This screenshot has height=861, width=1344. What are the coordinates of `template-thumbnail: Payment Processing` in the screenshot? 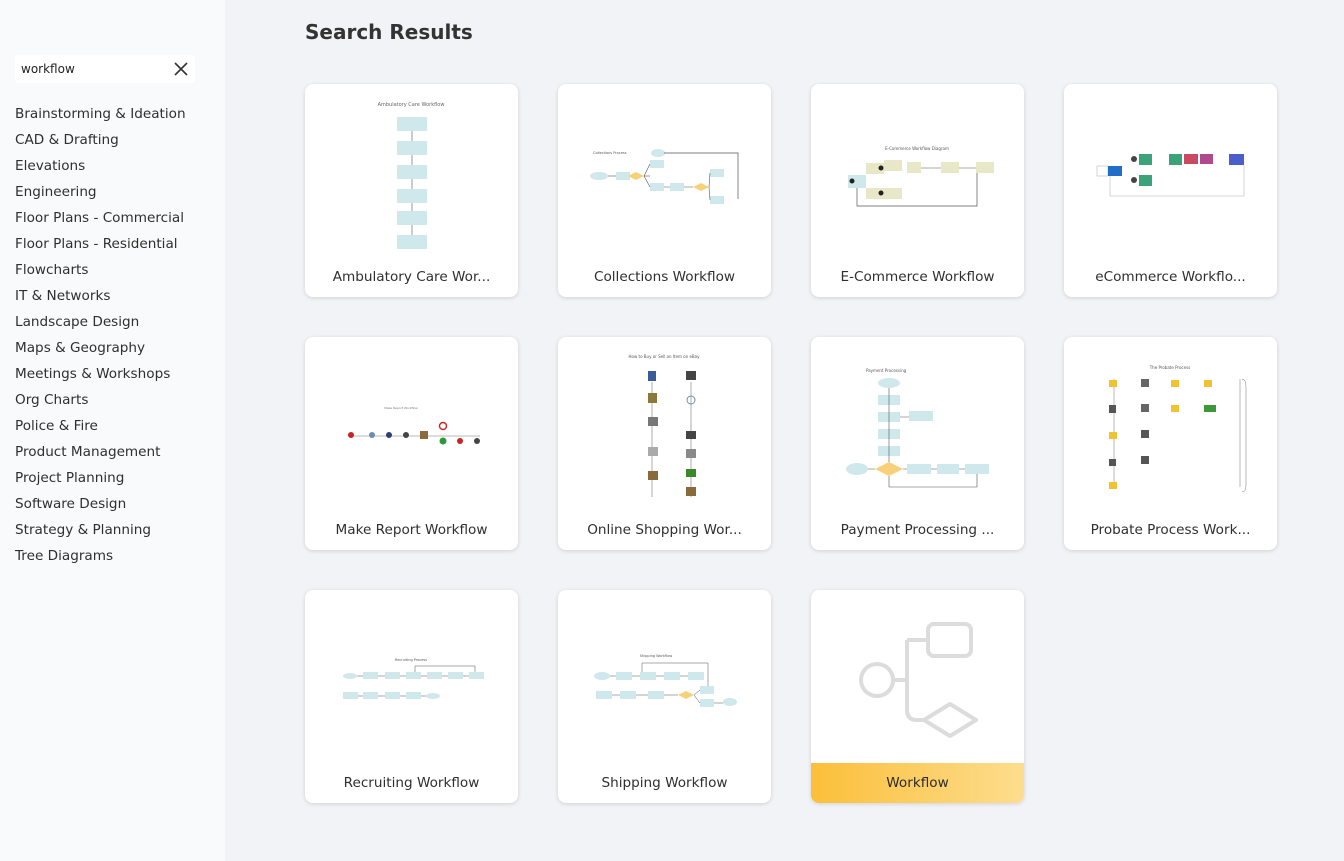 It's located at (917, 428).